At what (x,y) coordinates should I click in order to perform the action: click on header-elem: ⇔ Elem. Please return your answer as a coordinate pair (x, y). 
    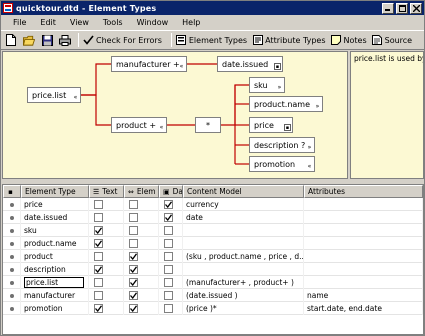
    Looking at the image, I should click on (141, 191).